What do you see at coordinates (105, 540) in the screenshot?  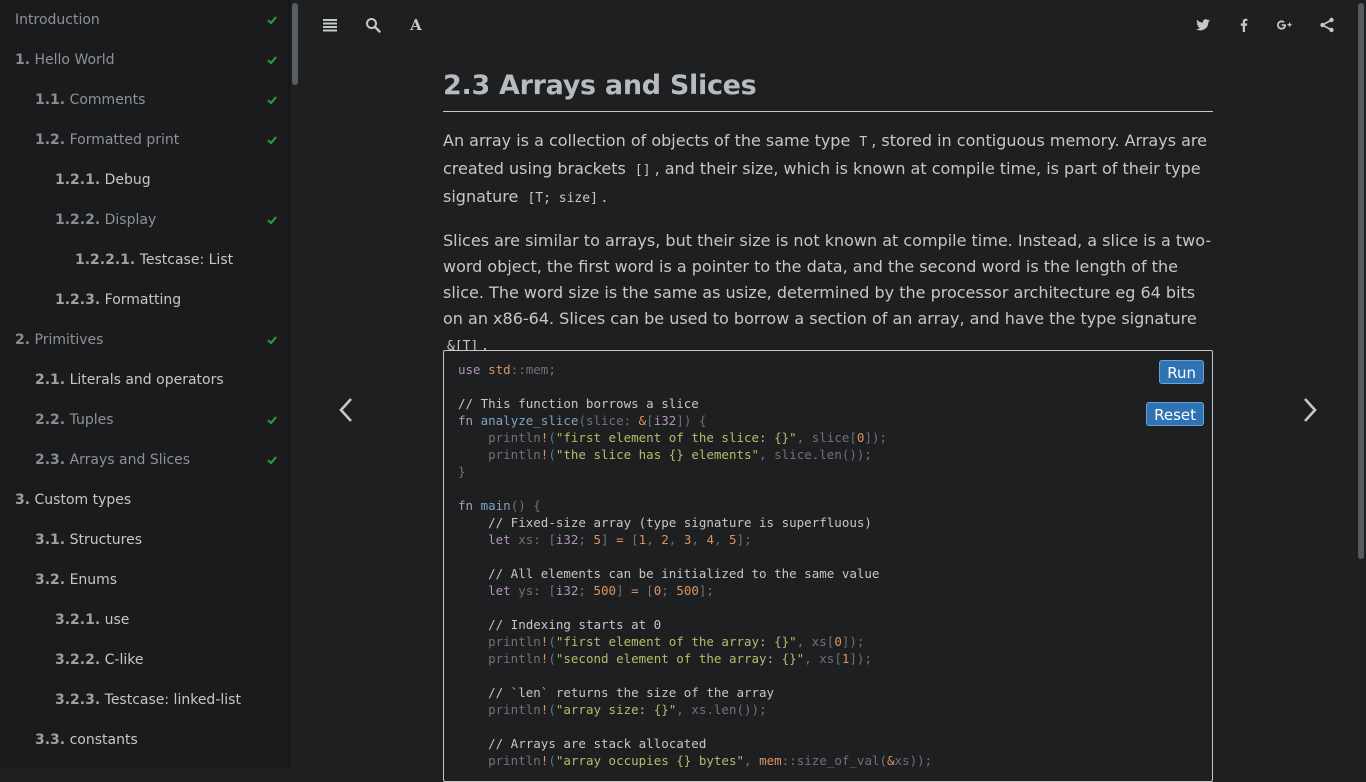 I see `sidebar-item-label: Structures` at bounding box center [105, 540].